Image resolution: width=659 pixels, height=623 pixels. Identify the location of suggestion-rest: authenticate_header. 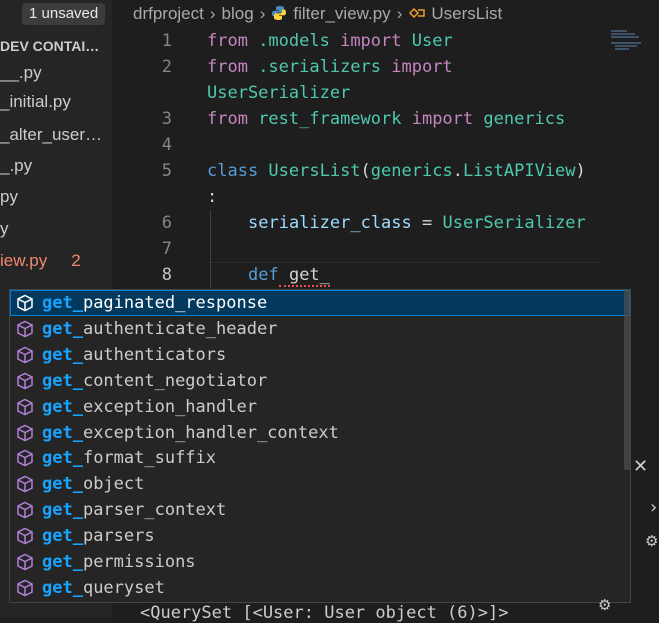
(180, 328).